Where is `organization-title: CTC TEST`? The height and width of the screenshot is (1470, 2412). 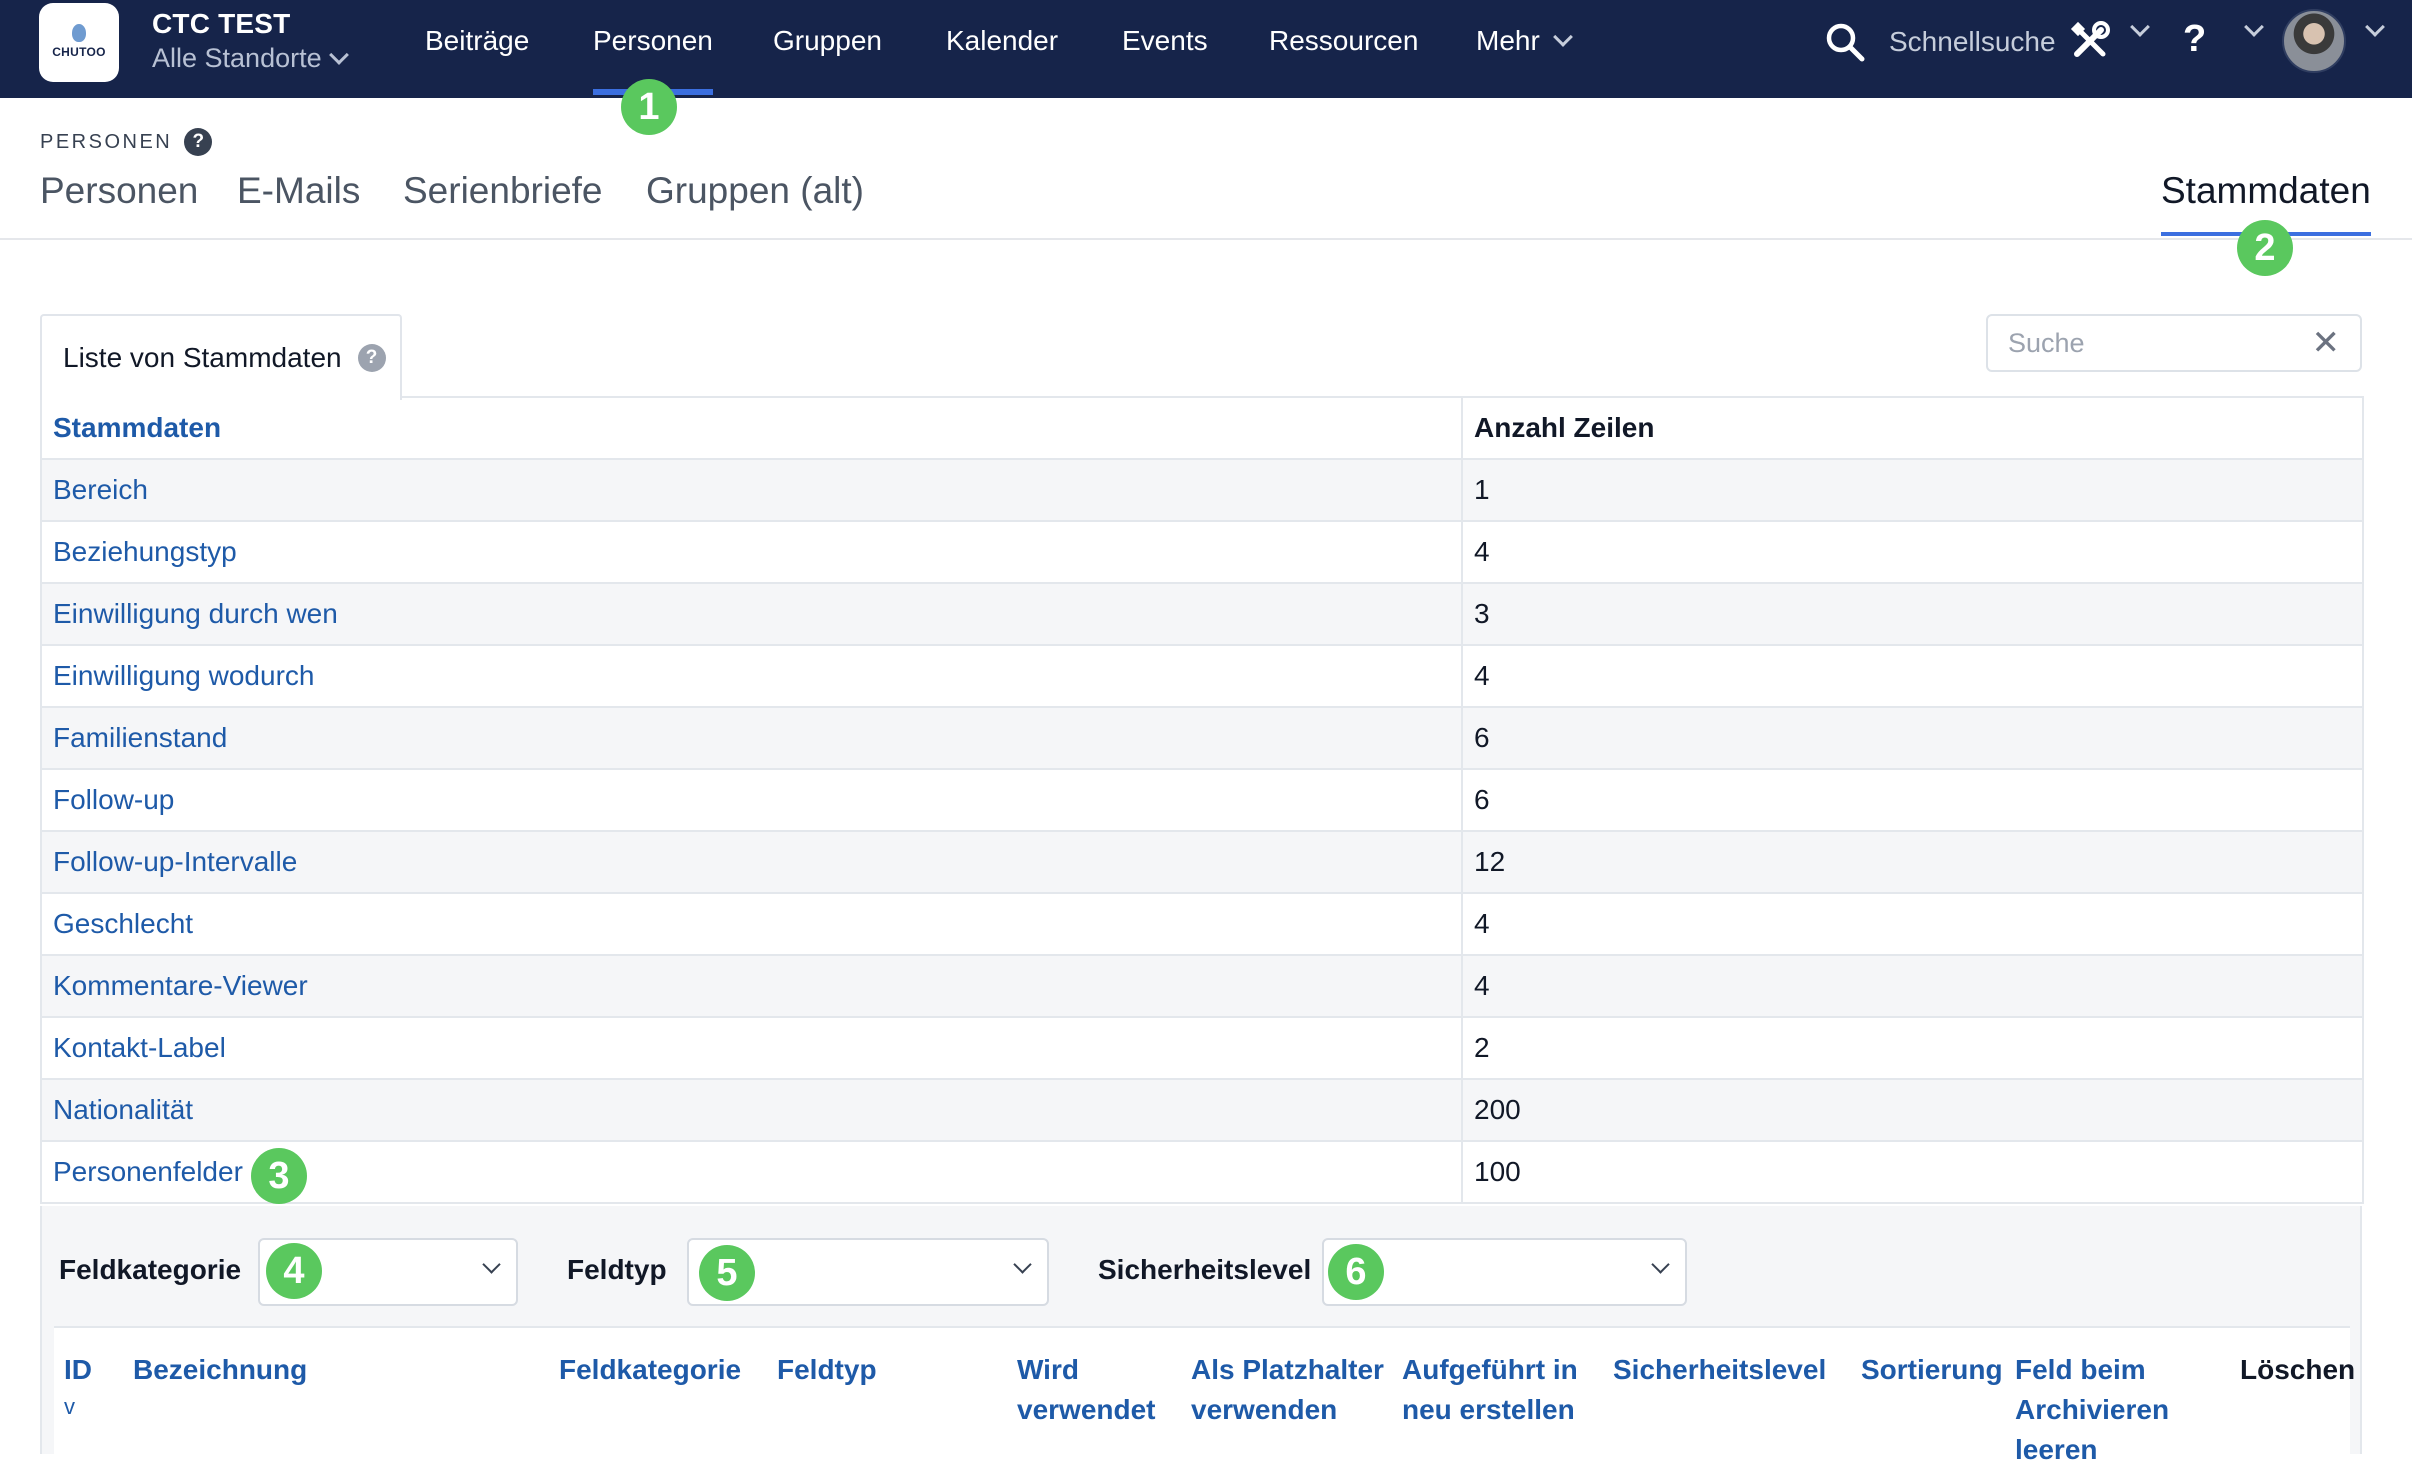 organization-title: CTC TEST is located at coordinates (221, 24).